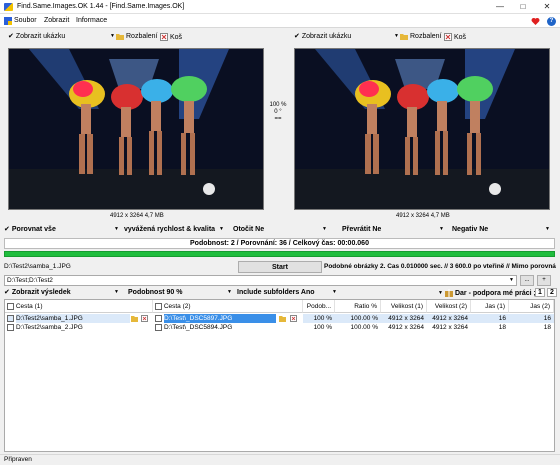 This screenshot has width=560, height=465. Describe the element at coordinates (547, 7) in the screenshot. I see `close-button: ✕` at that location.